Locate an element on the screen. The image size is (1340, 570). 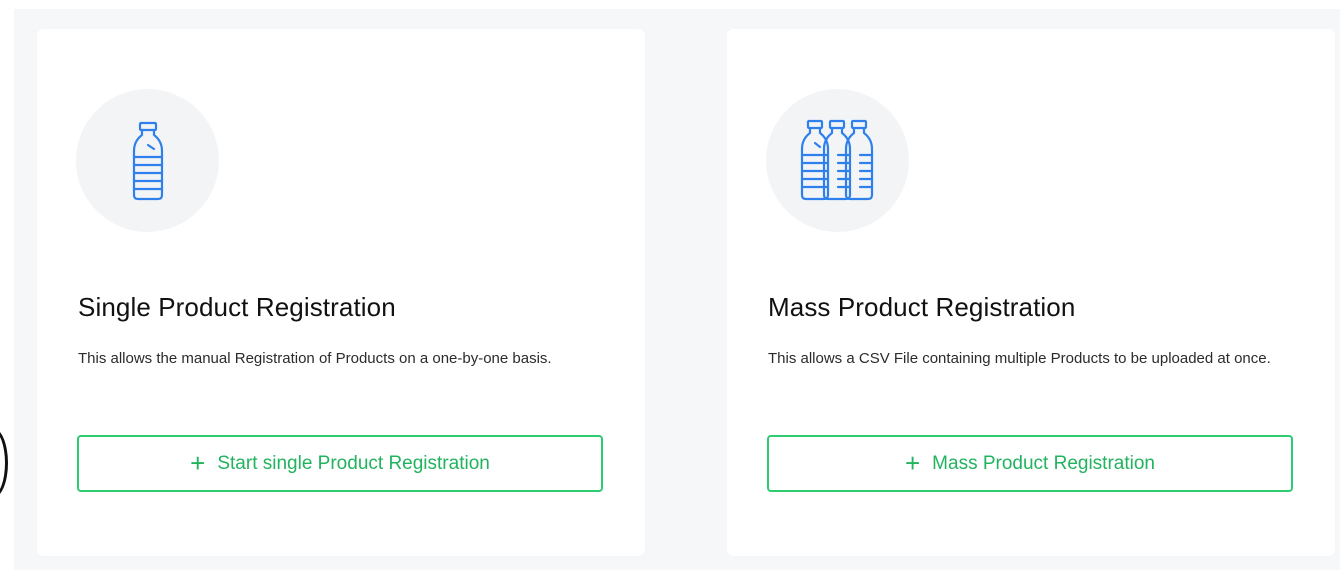
button-label: Start single Product Registration is located at coordinates (353, 463).